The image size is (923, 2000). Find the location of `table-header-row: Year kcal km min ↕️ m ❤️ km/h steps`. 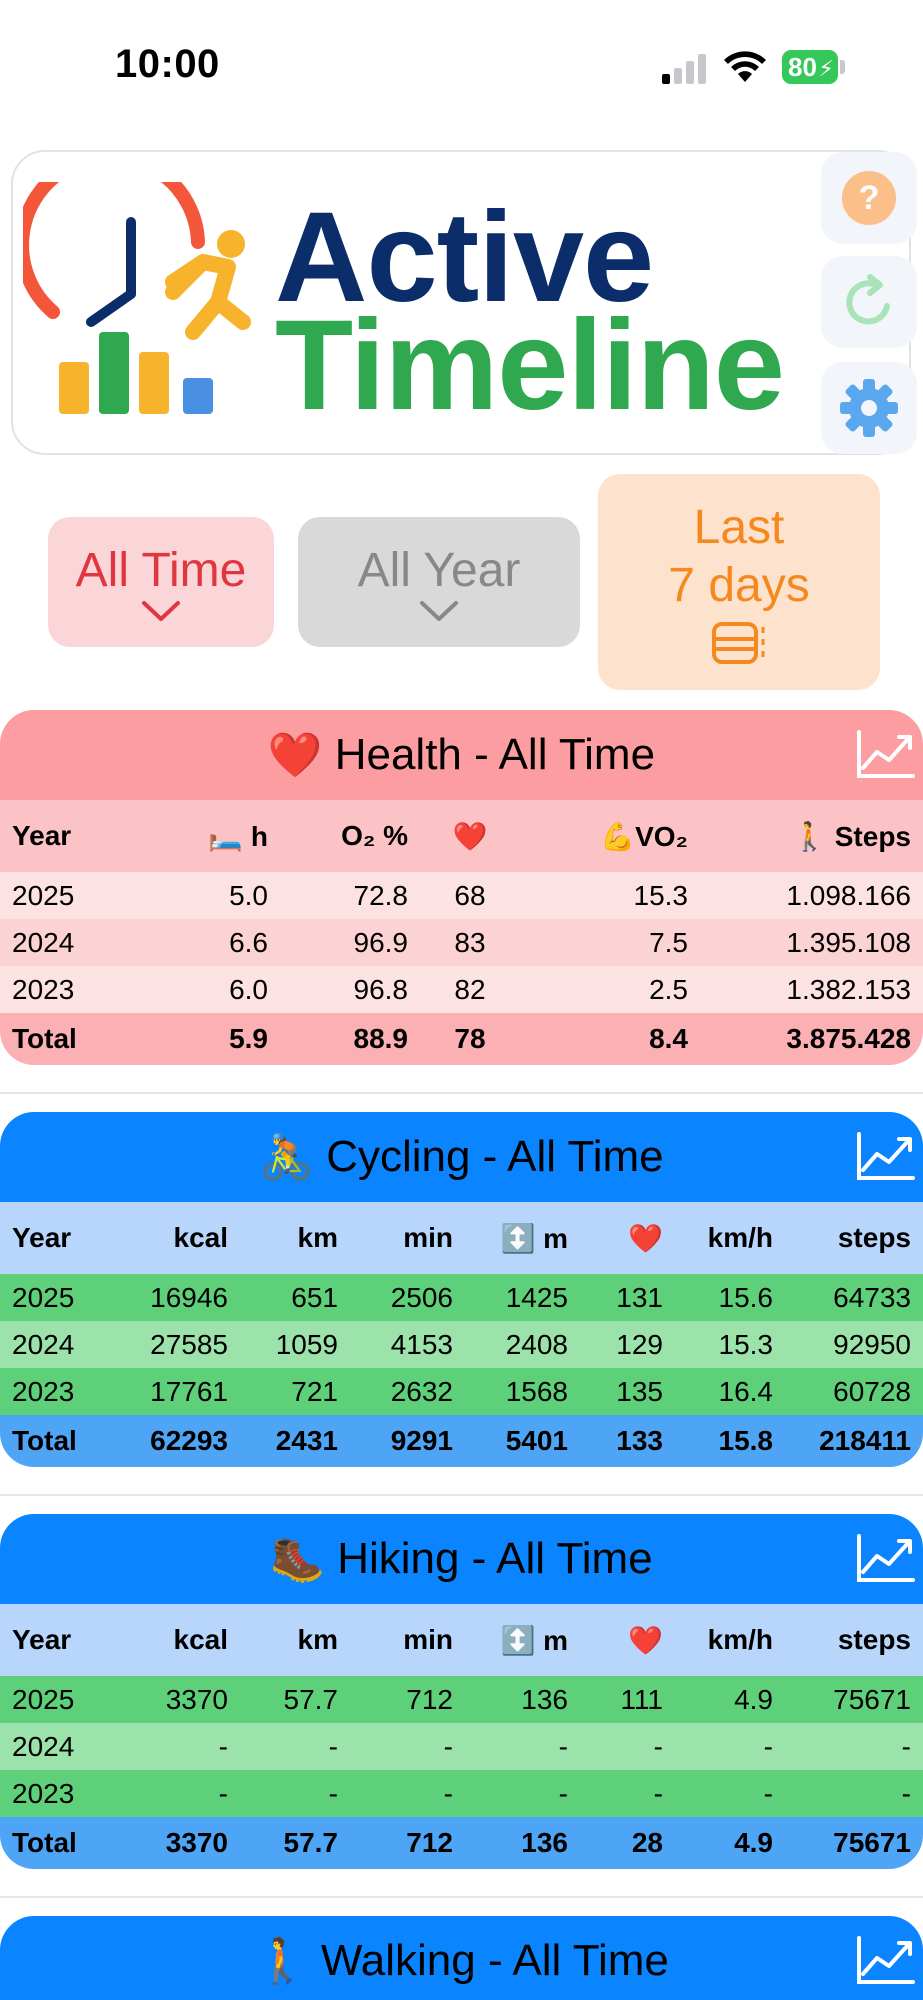

table-header-row: Year kcal km min ↕️ m ❤️ km/h steps is located at coordinates (461, 1238).